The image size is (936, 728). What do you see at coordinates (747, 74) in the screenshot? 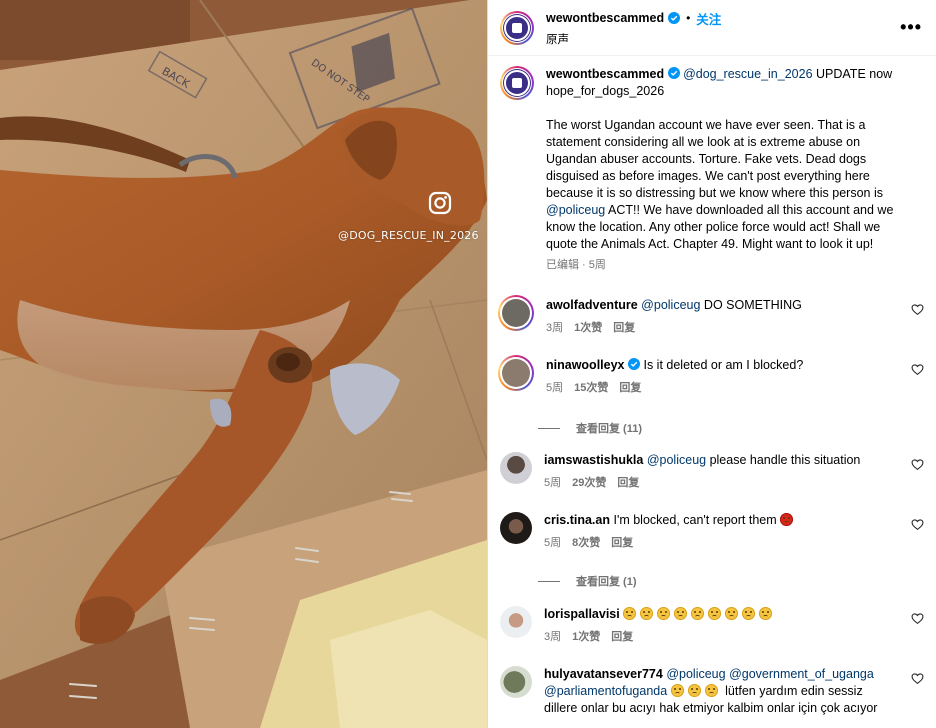
I see `caption-mention-link: @dog_rescue_in_2026` at bounding box center [747, 74].